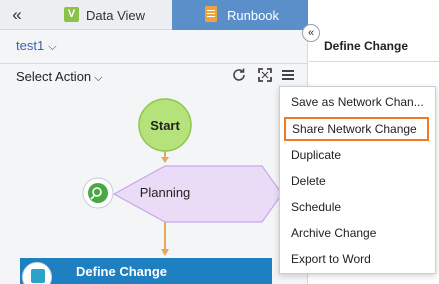  What do you see at coordinates (37, 273) in the screenshot?
I see `current-step-icon` at bounding box center [37, 273].